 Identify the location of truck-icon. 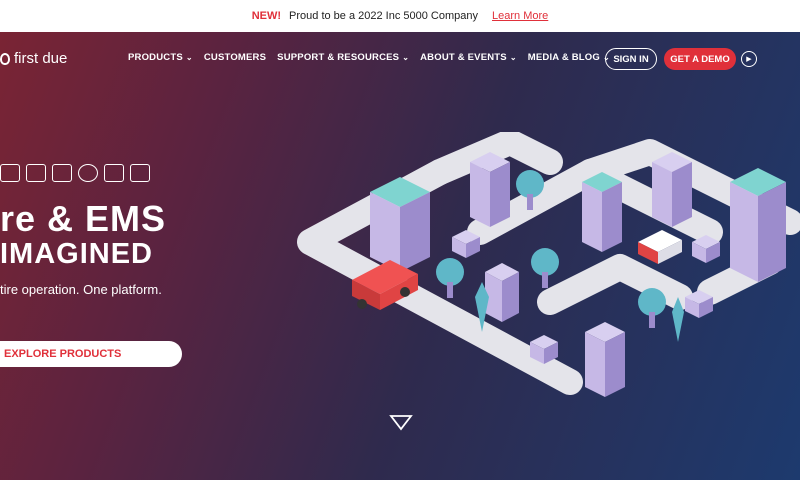
(62, 173).